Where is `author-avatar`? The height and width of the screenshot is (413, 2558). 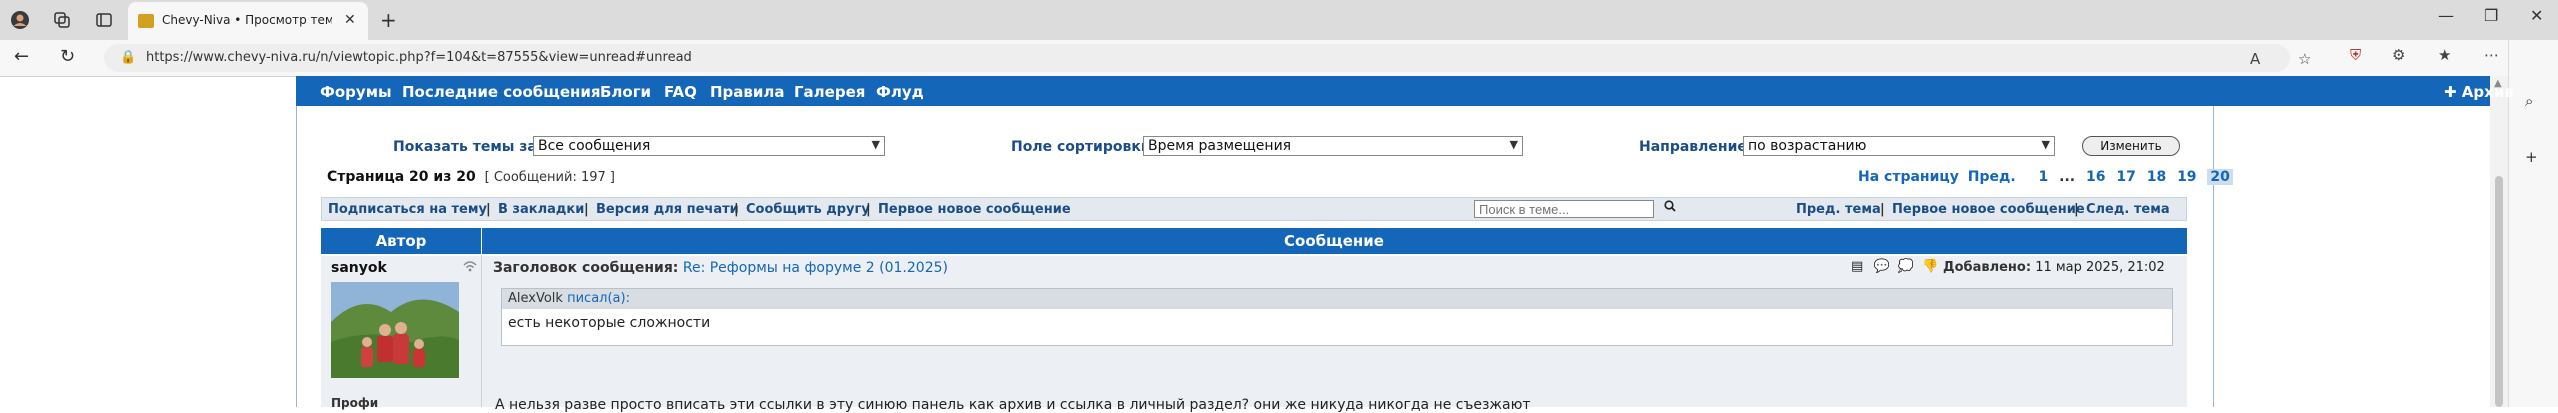 author-avatar is located at coordinates (395, 330).